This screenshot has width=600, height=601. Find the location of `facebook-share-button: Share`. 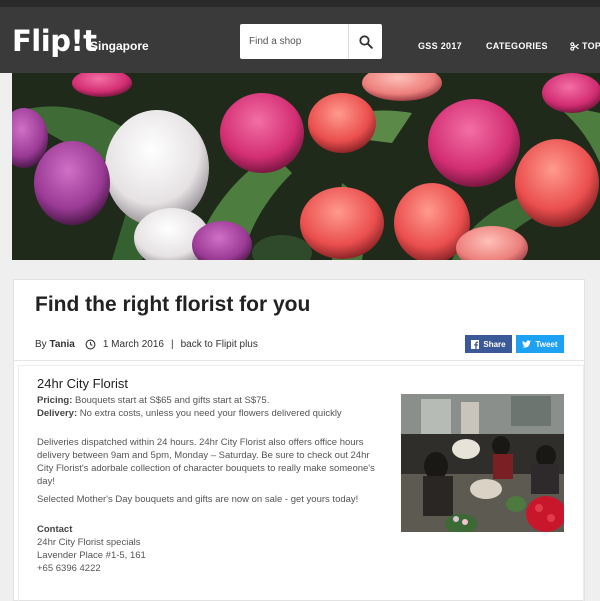

facebook-share-button: Share is located at coordinates (488, 344).